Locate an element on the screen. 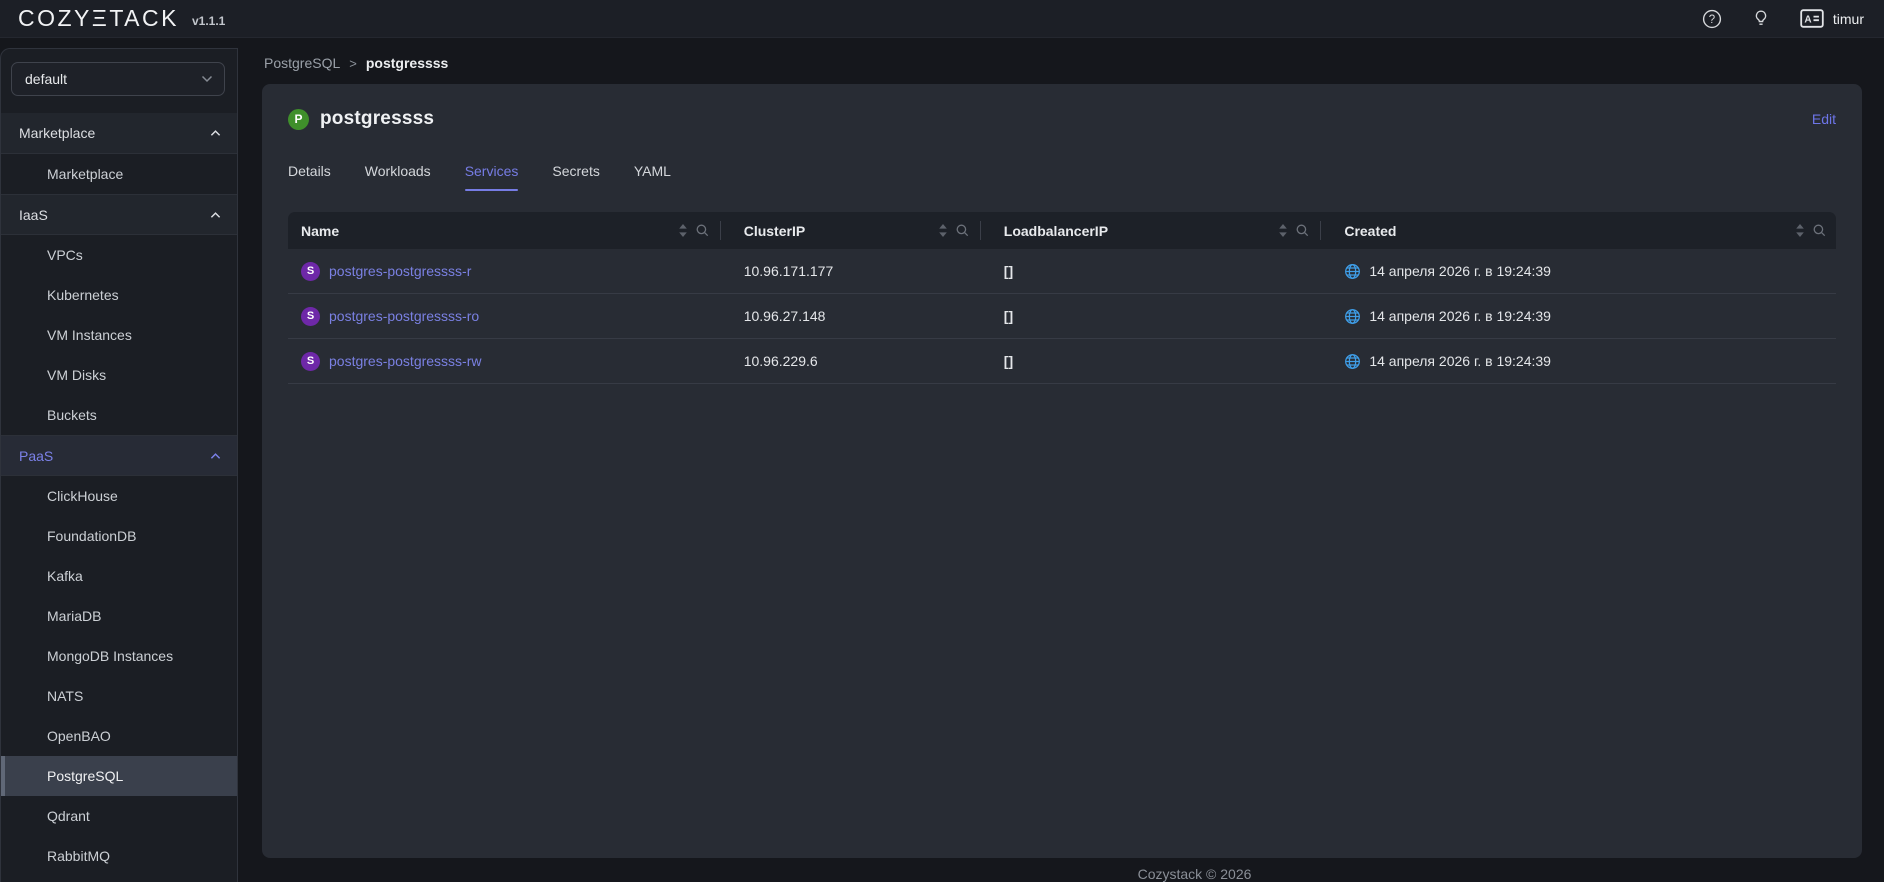  item-label: MariaDB is located at coordinates (74, 616).